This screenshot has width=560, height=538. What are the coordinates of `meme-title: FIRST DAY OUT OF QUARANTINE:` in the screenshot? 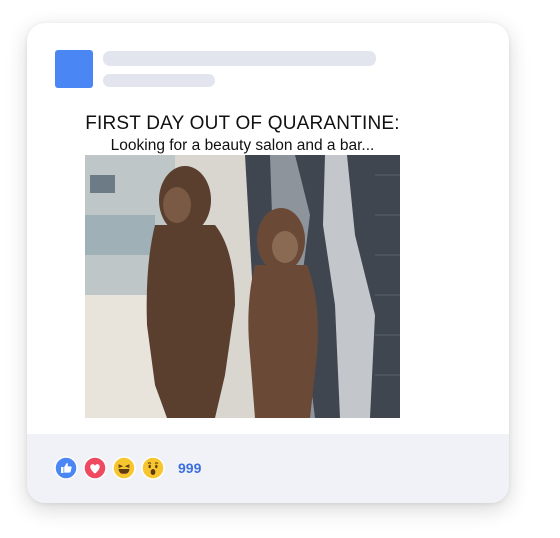 It's located at (242, 123).